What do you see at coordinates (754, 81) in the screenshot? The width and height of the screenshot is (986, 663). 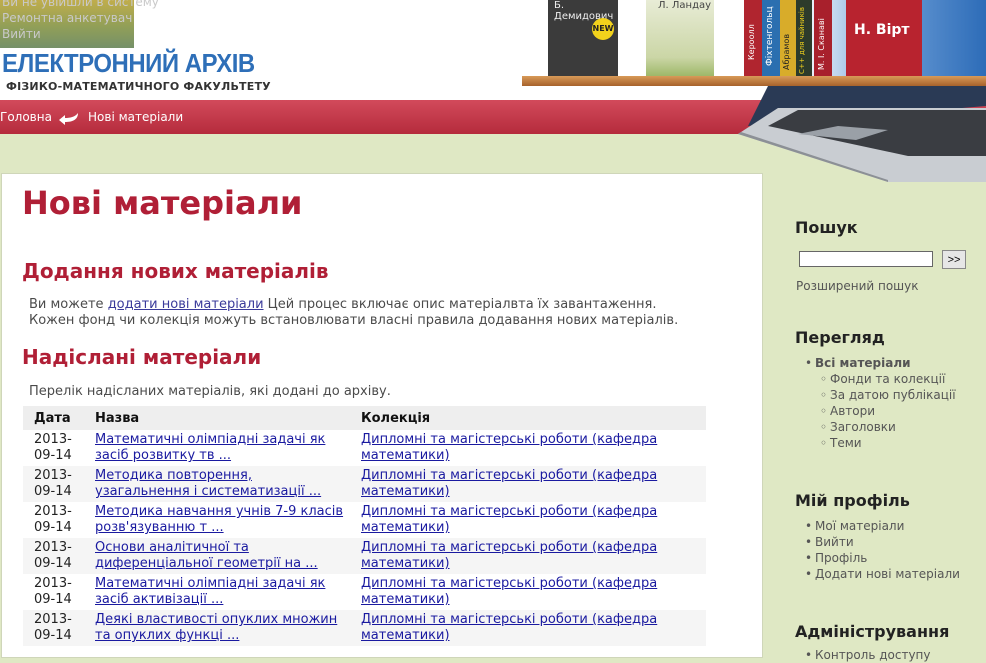 I see `shelf-plank` at bounding box center [754, 81].